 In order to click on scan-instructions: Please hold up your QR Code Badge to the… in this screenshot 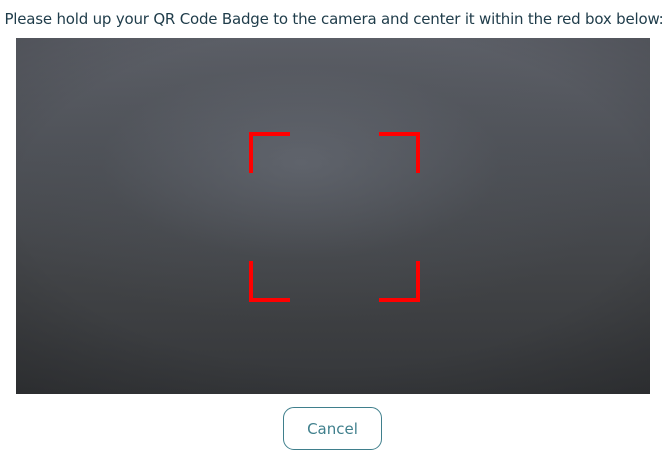, I will do `click(334, 19)`.